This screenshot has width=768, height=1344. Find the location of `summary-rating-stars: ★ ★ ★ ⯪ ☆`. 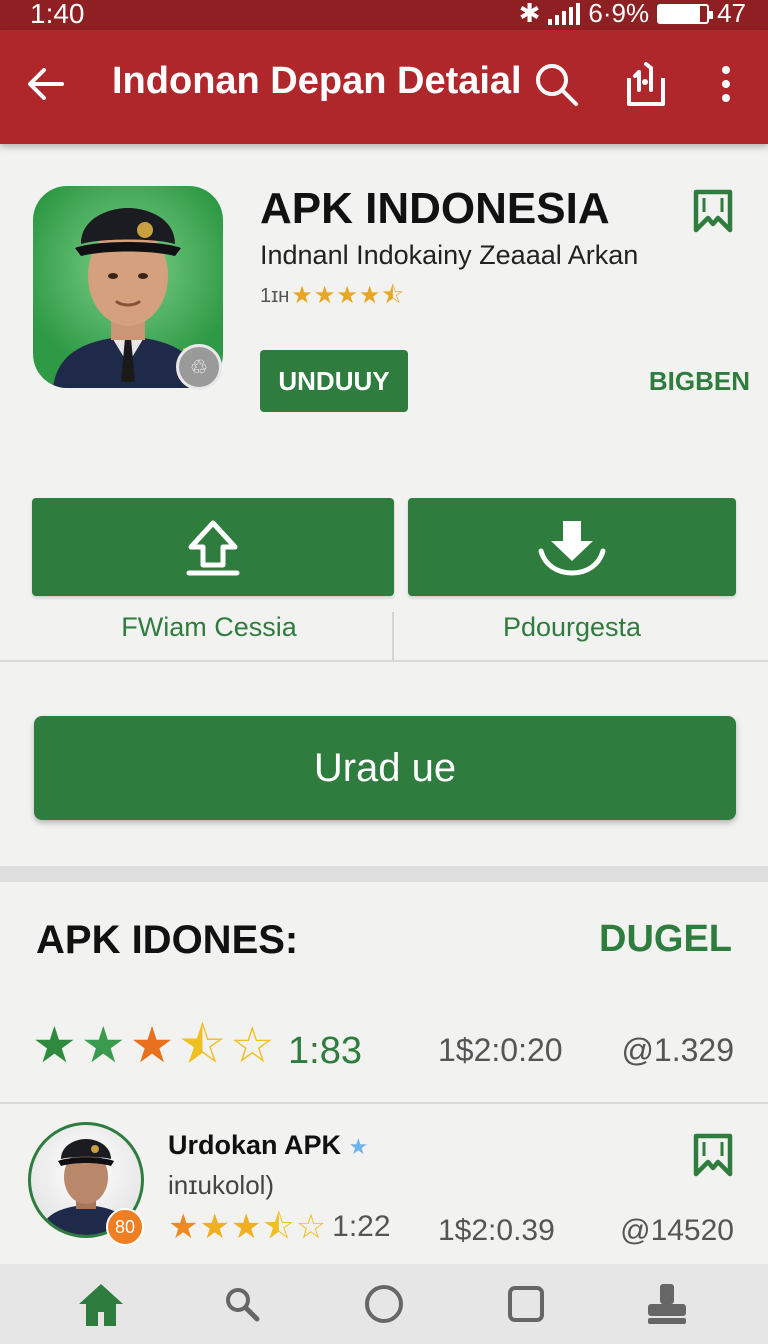

summary-rating-stars: ★ ★ ★ ⯪ ☆ is located at coordinates (153, 1045).